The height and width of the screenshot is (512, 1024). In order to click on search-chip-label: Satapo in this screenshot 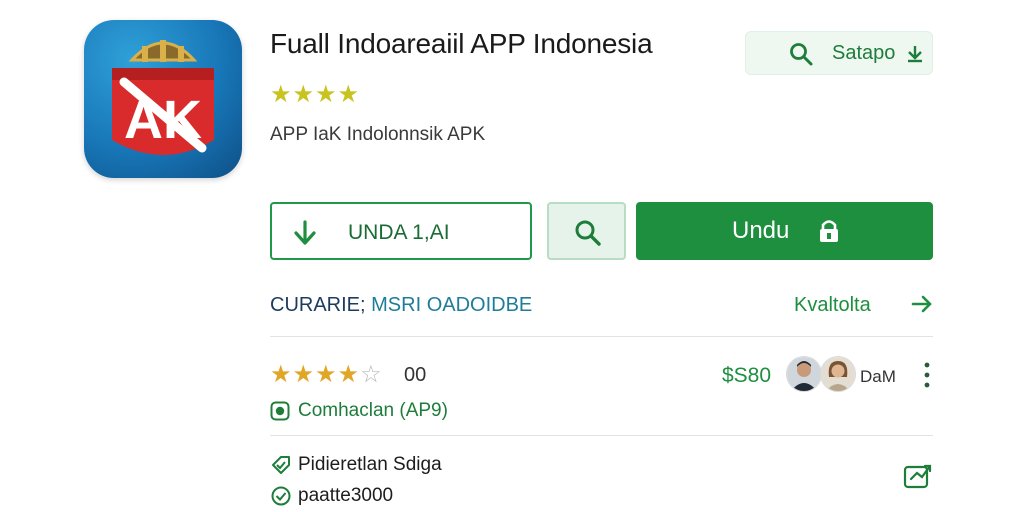, I will do `click(864, 53)`.